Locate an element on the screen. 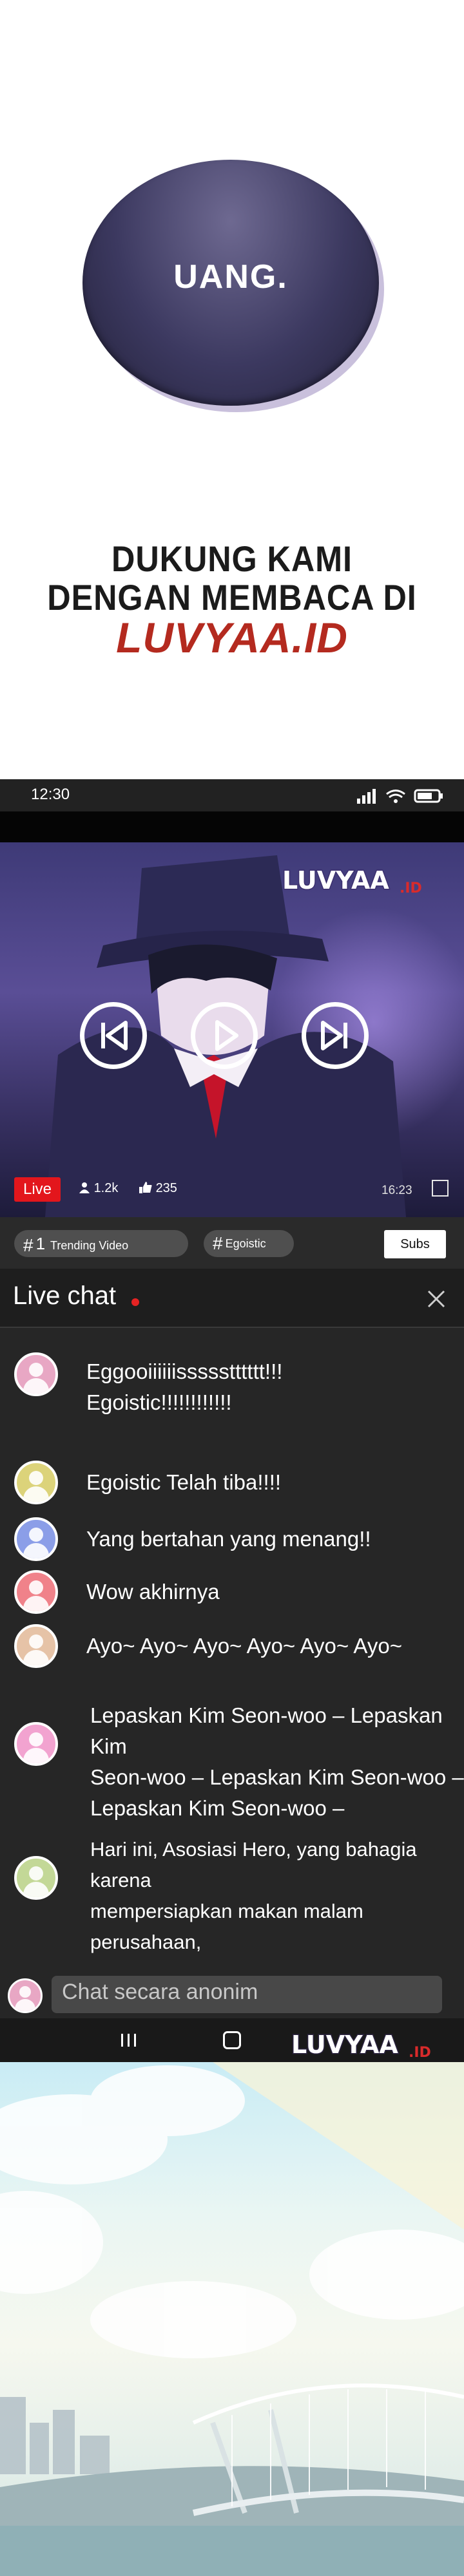  promo-line-2: DENGAN MEMBACA DI is located at coordinates (232, 597).